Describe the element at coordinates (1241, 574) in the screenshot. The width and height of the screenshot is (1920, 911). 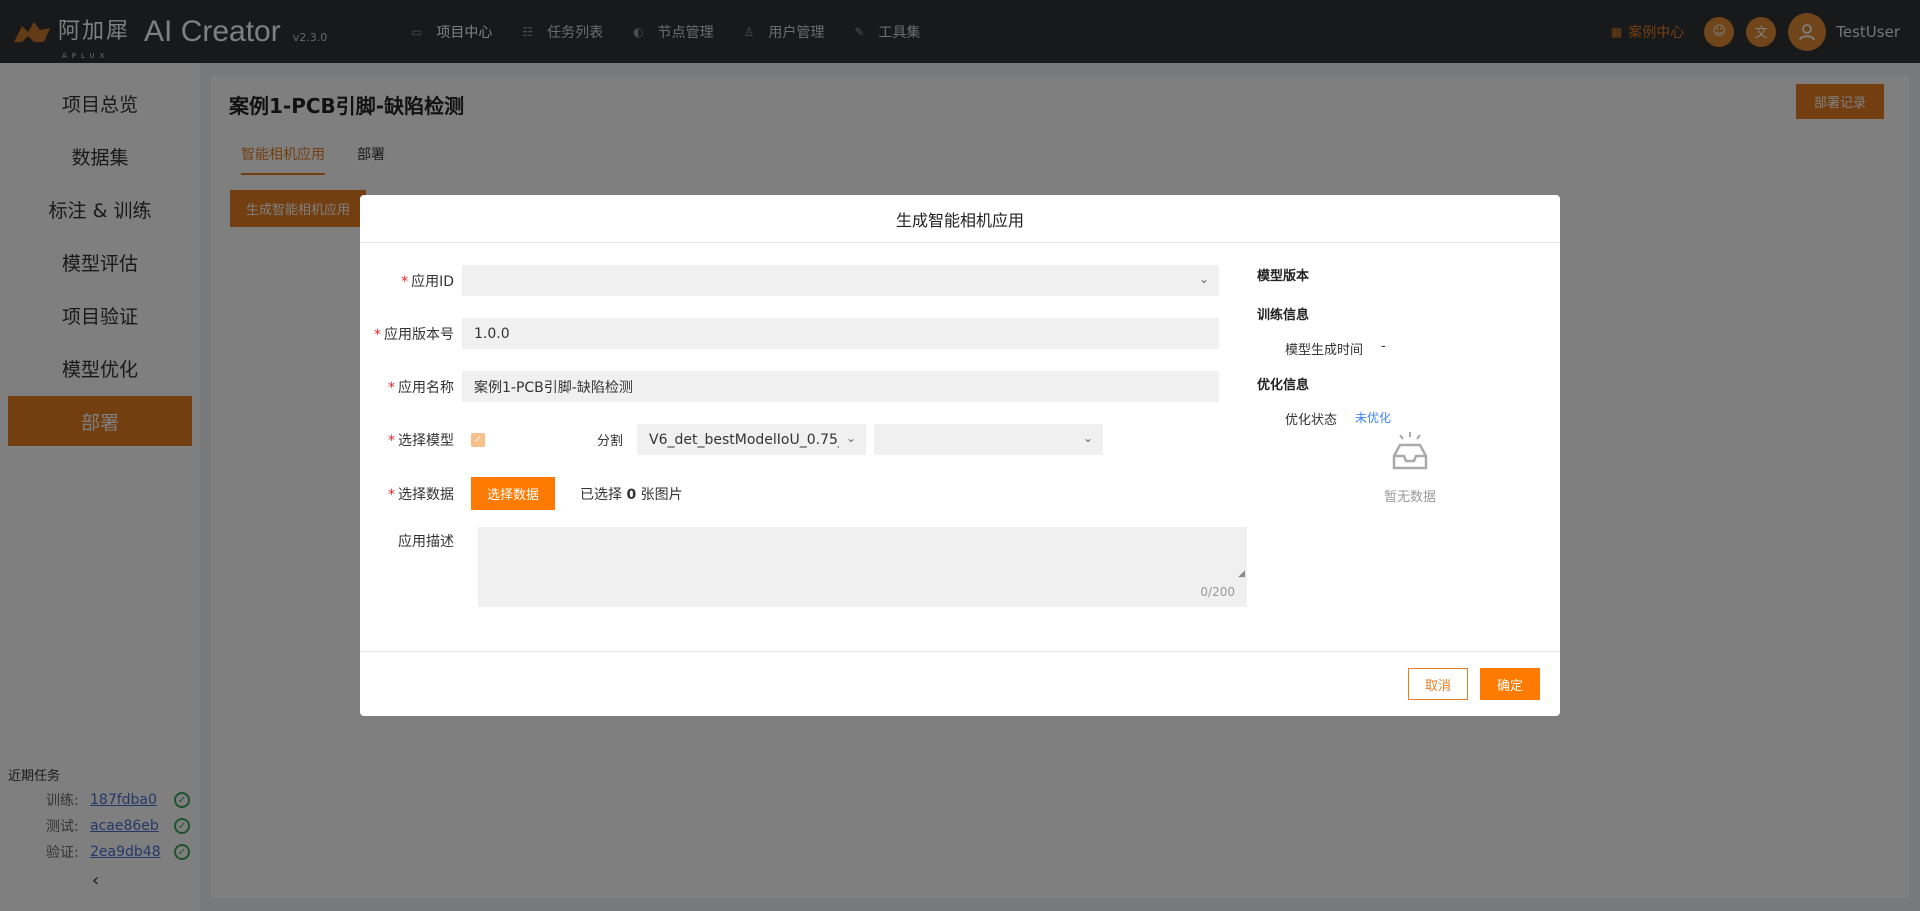
I see `resize-handle-icon: ◢` at that location.